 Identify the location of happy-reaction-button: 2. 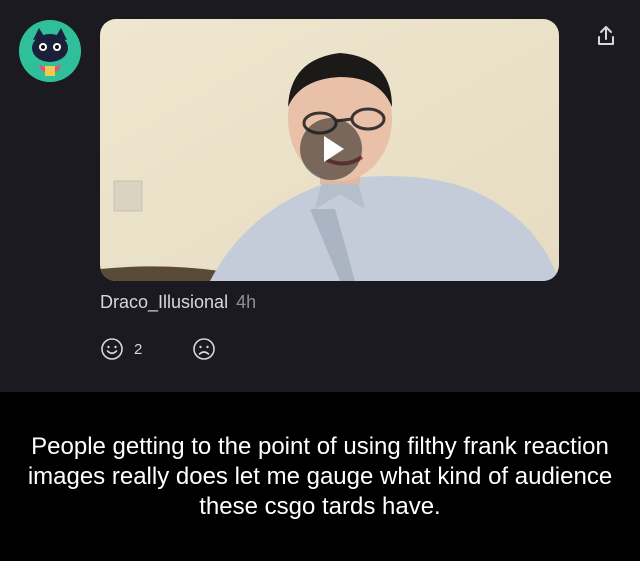
(121, 349).